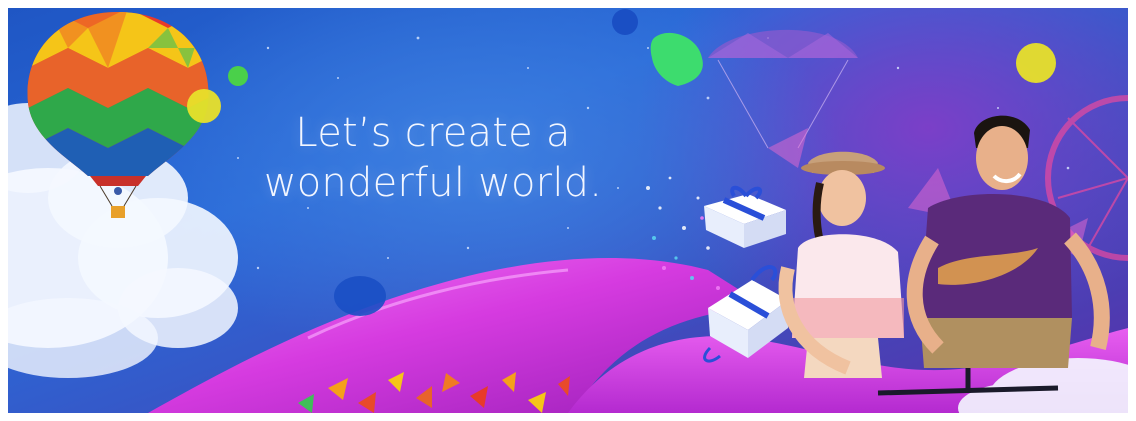  What do you see at coordinates (968, 382) in the screenshot?
I see `tandem-bicycle` at bounding box center [968, 382].